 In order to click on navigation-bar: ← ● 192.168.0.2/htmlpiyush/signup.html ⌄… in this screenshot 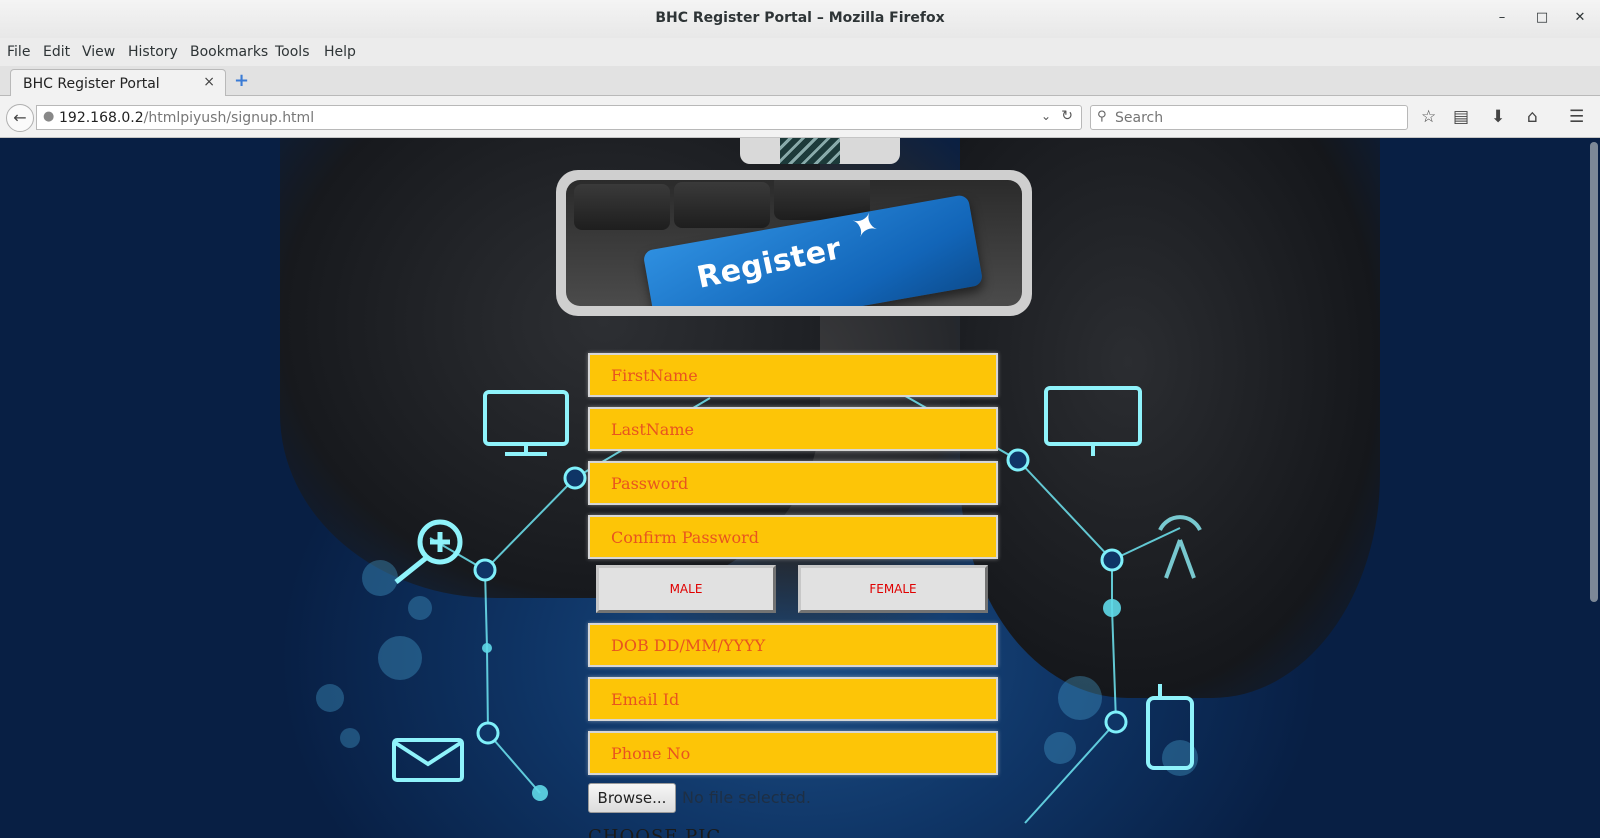, I will do `click(800, 117)`.